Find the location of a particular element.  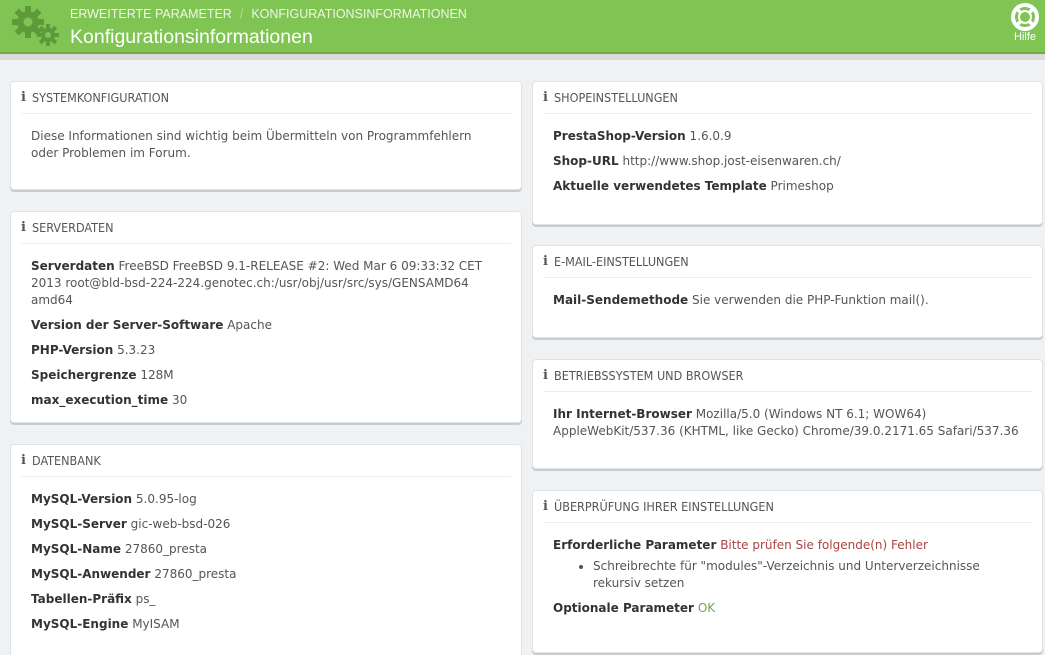

panel-title: ÜBERPRÜFUNG IHRER EINSTELLUNGEN is located at coordinates (664, 506).